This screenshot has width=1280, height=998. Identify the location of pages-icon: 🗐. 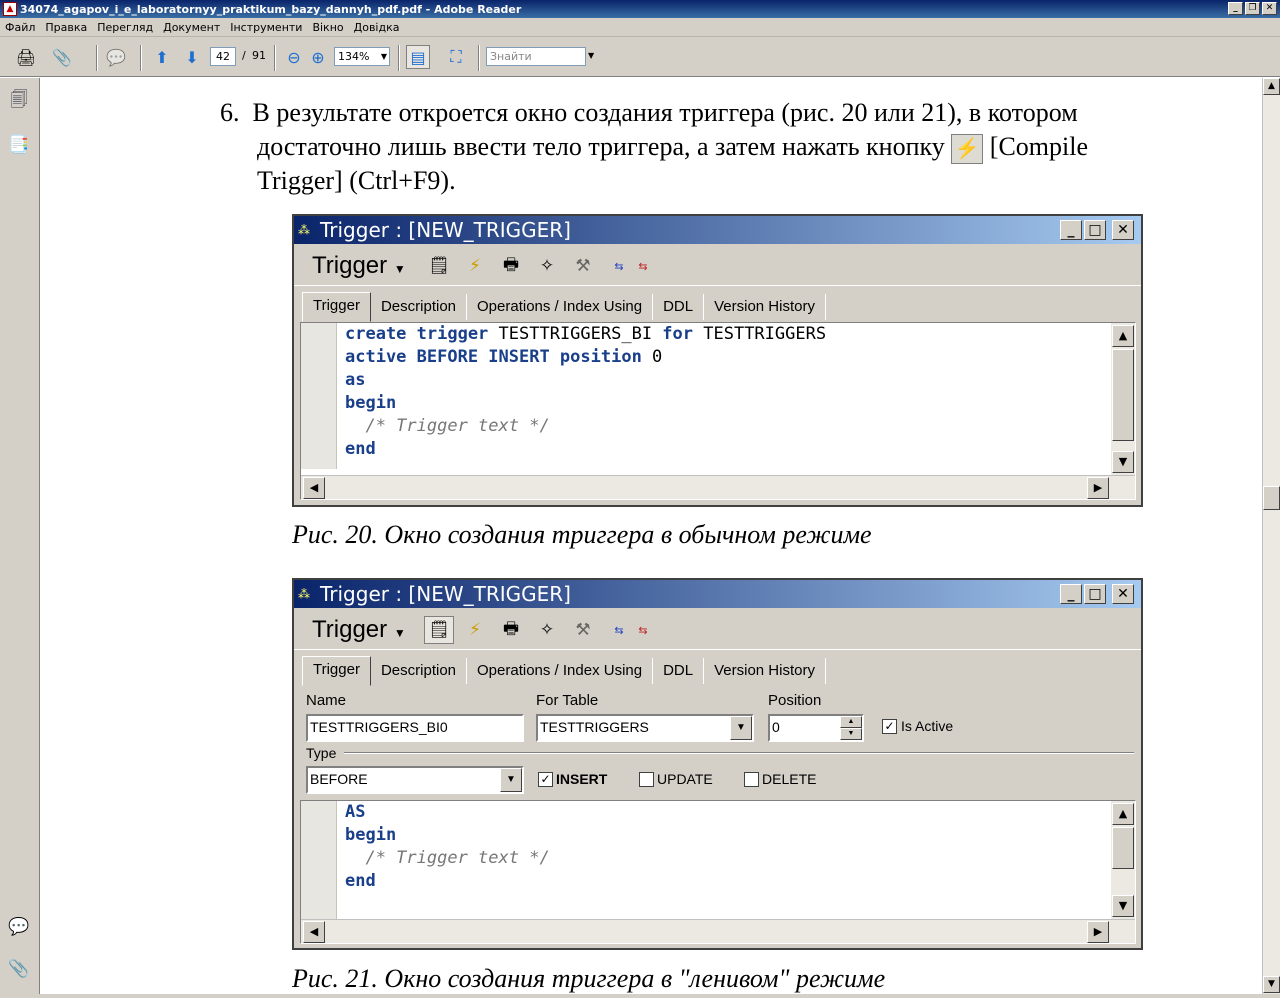
(19, 101).